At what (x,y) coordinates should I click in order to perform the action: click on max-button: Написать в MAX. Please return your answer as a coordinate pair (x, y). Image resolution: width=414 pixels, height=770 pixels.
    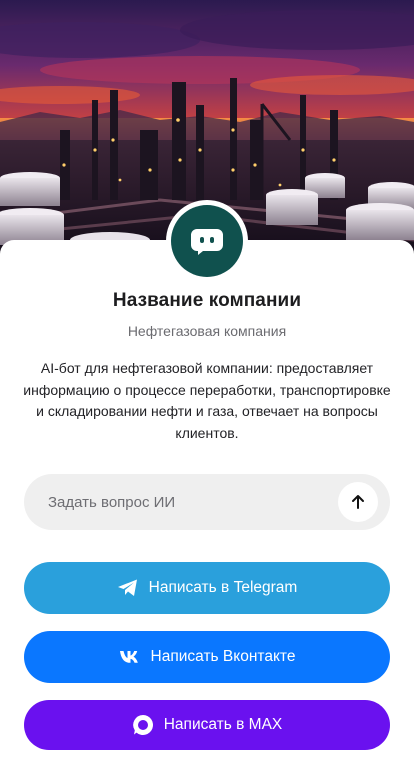
    Looking at the image, I should click on (207, 725).